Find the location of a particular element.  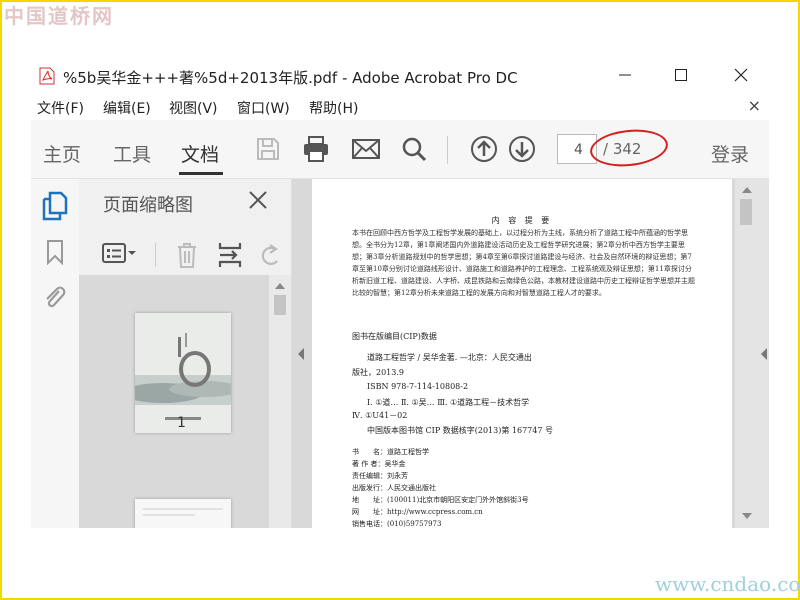

pub-row: 地 址：(100011)北京市朝阳区安定门外外馆斜街3号 is located at coordinates (440, 500).